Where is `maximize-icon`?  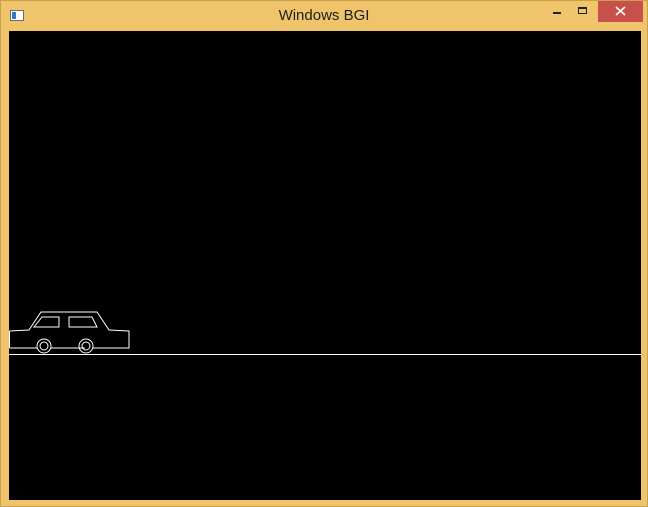 maximize-icon is located at coordinates (582, 10).